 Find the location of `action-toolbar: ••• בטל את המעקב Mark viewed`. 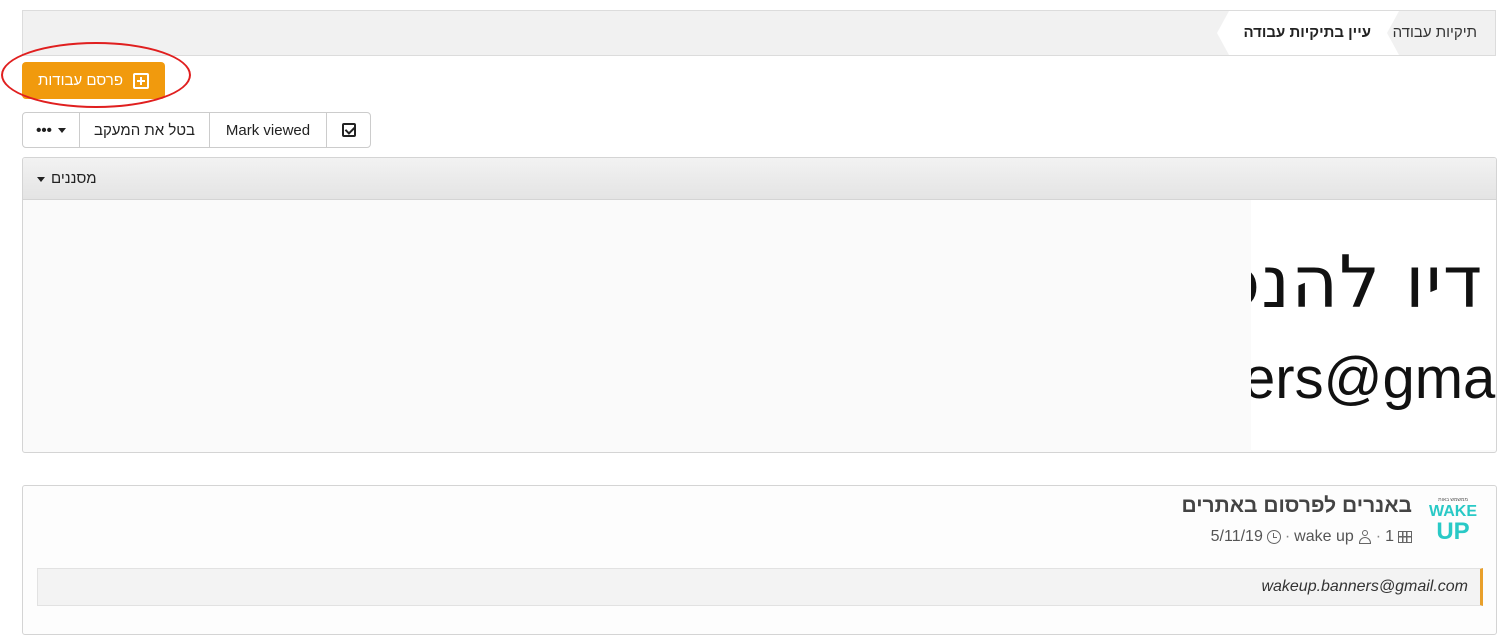

action-toolbar: ••• בטל את המעקב Mark viewed is located at coordinates (196, 130).